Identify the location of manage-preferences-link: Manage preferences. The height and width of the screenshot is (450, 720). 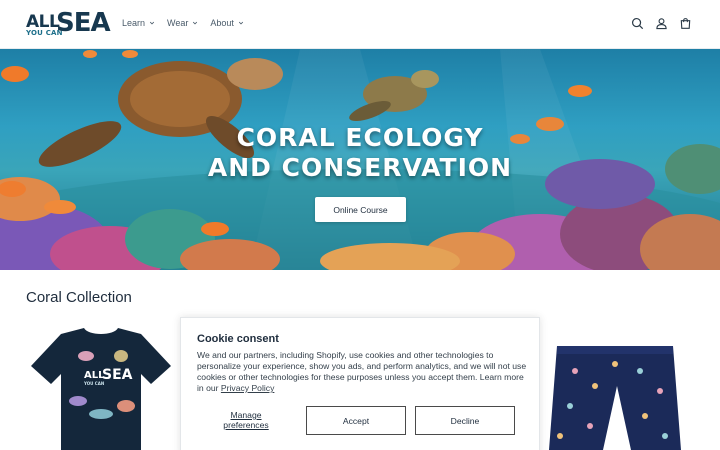
(246, 420).